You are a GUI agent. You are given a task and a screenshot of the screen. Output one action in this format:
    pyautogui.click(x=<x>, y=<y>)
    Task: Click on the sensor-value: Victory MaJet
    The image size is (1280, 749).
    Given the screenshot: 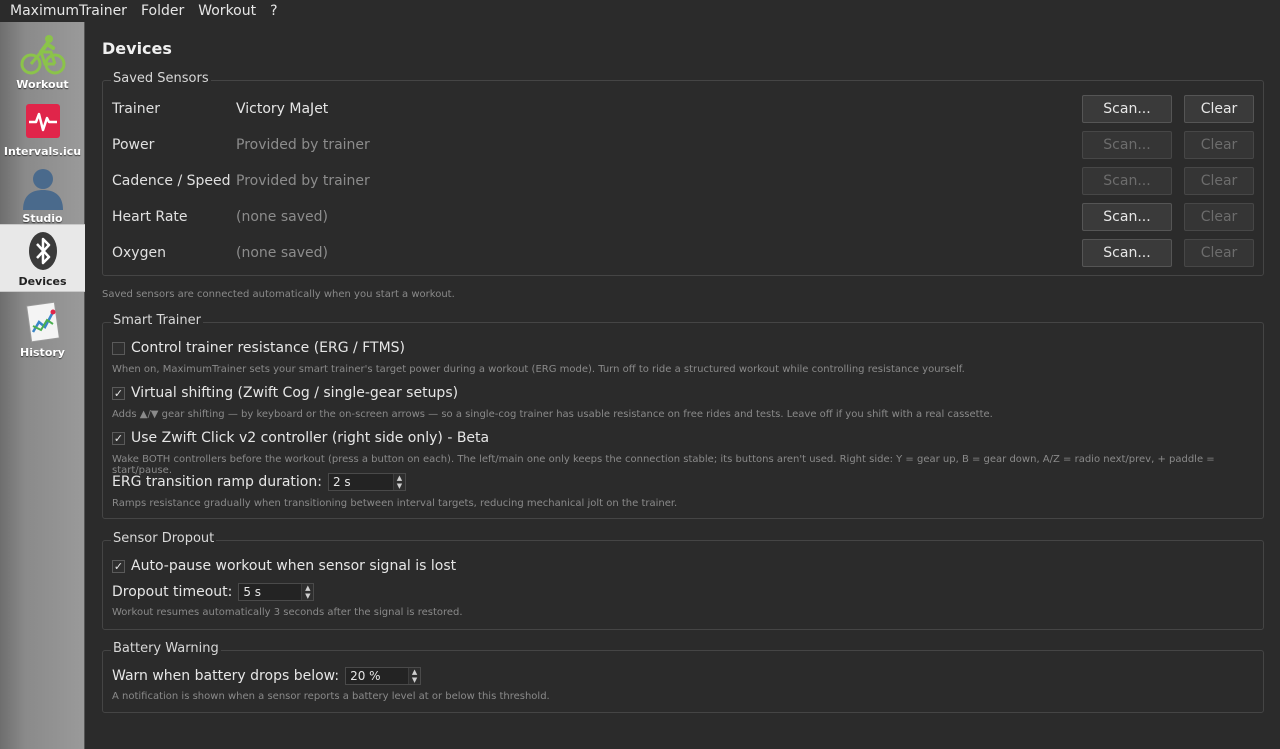 What is the action you would take?
    pyautogui.click(x=282, y=109)
    